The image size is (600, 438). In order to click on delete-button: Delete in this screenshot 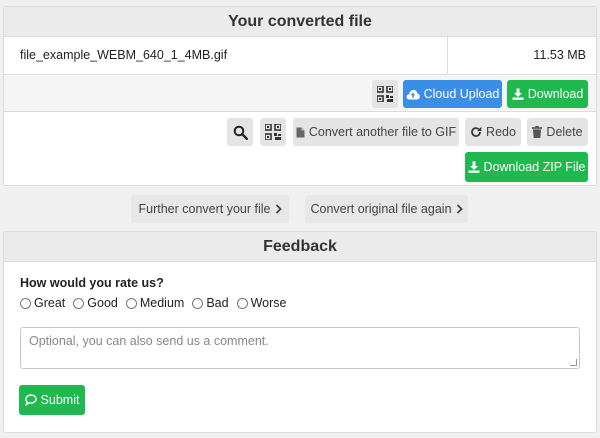, I will do `click(557, 132)`.